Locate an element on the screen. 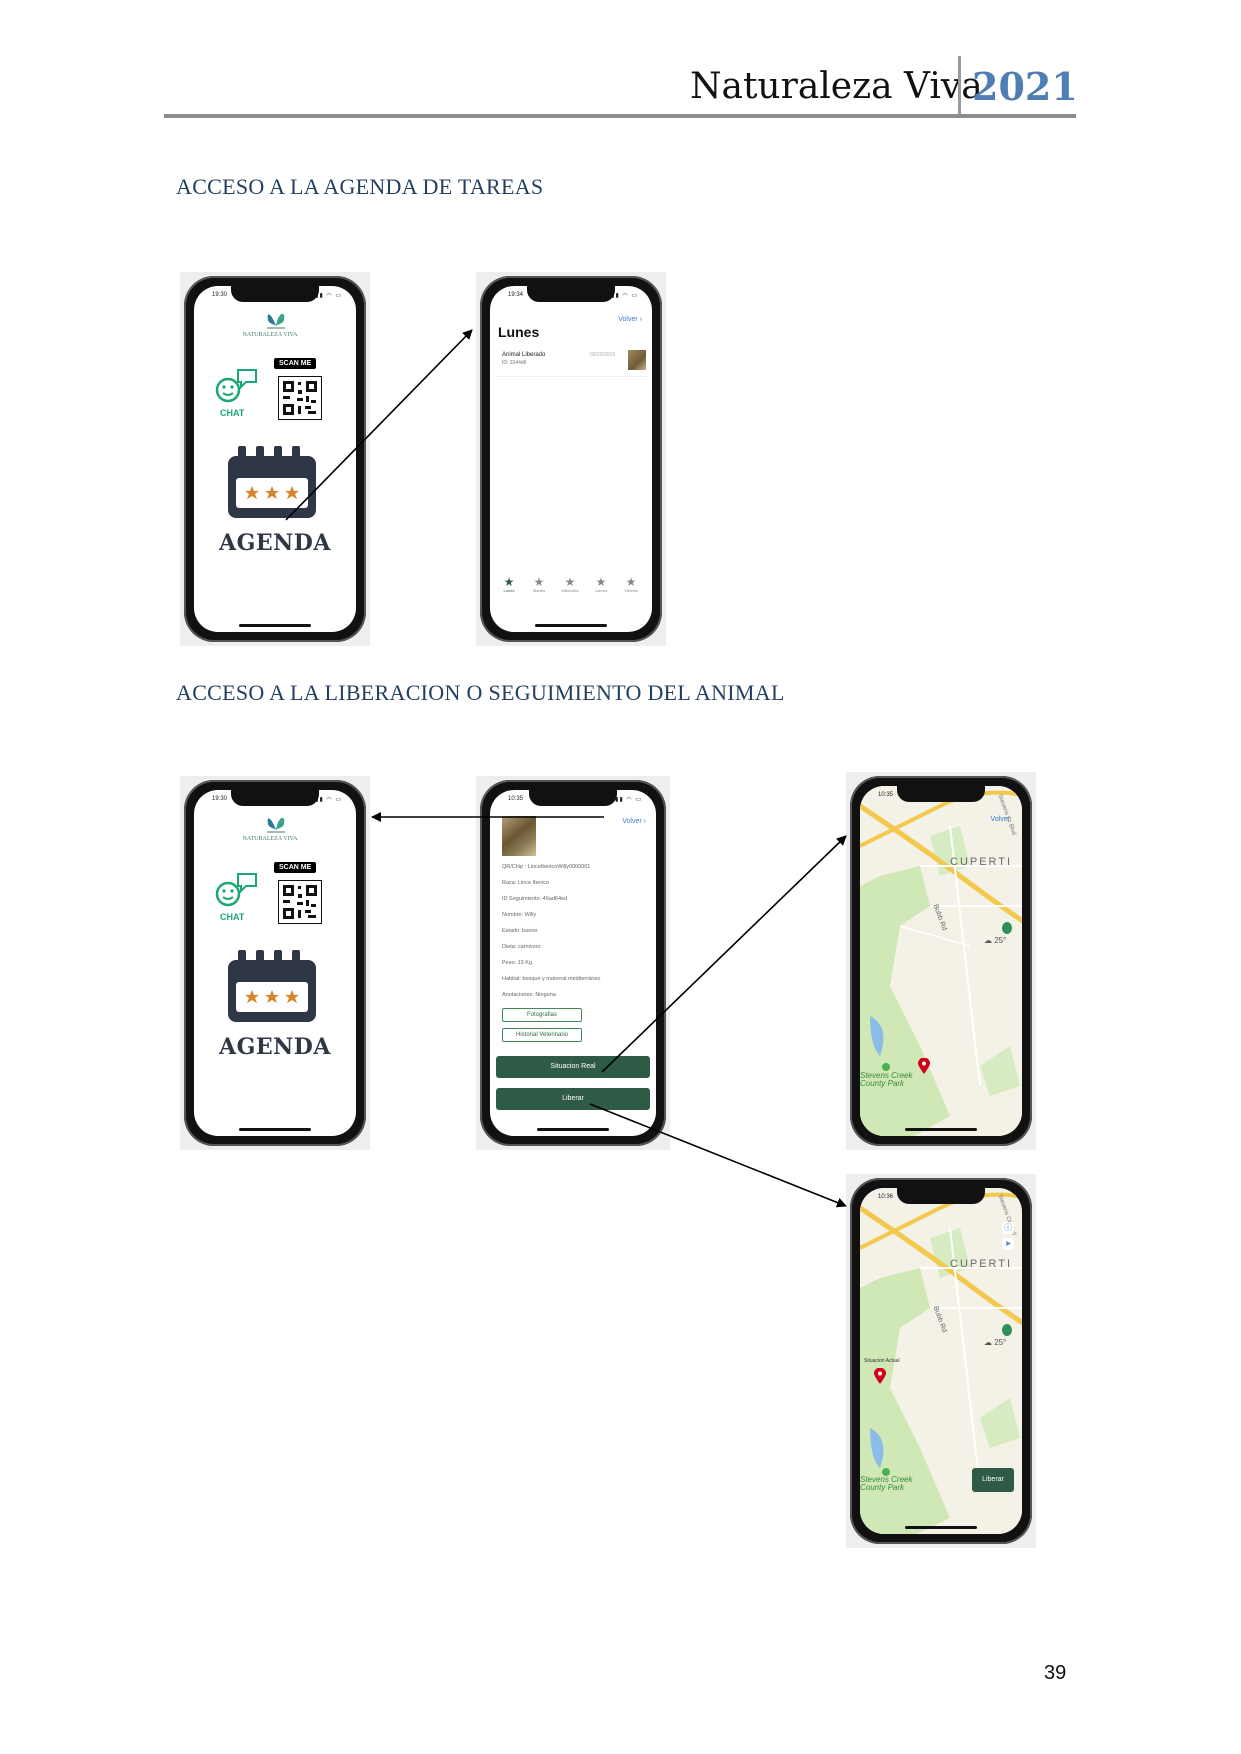 The height and width of the screenshot is (1754, 1241). arrow-agenda-to-lunes is located at coordinates (379, 425).